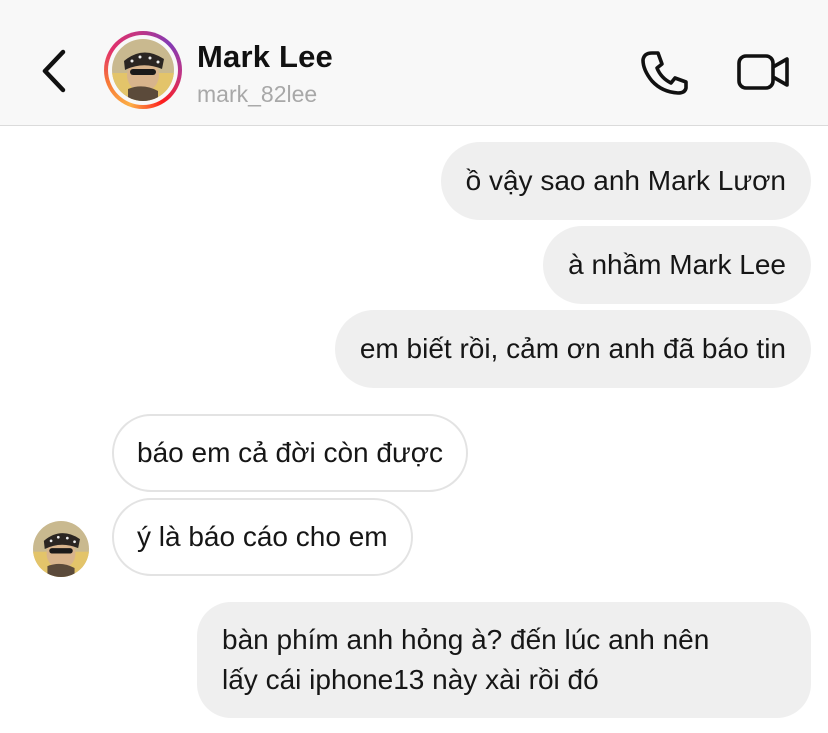 The height and width of the screenshot is (733, 828). I want to click on phone-icon, so click(664, 73).